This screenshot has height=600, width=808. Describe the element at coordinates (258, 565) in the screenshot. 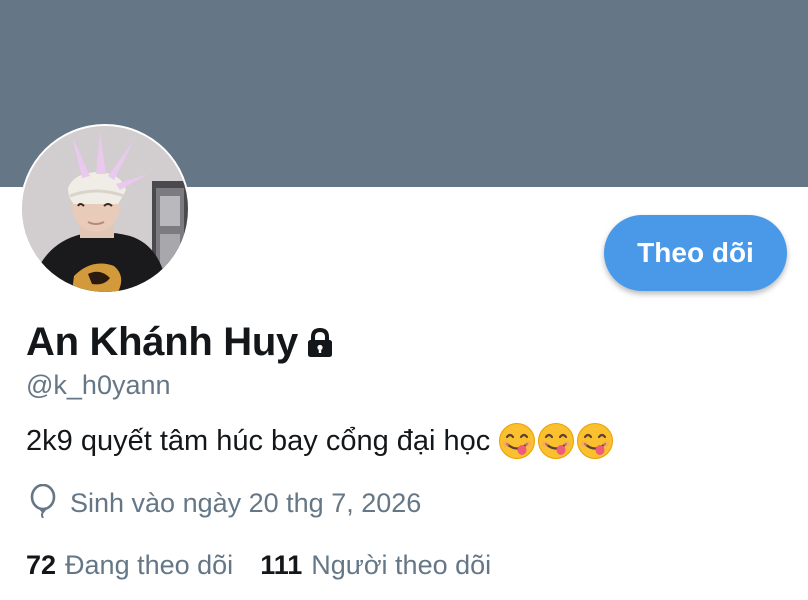

I see `follow-stats: 72 Đang theo dõi 111 Người theo dõi` at that location.